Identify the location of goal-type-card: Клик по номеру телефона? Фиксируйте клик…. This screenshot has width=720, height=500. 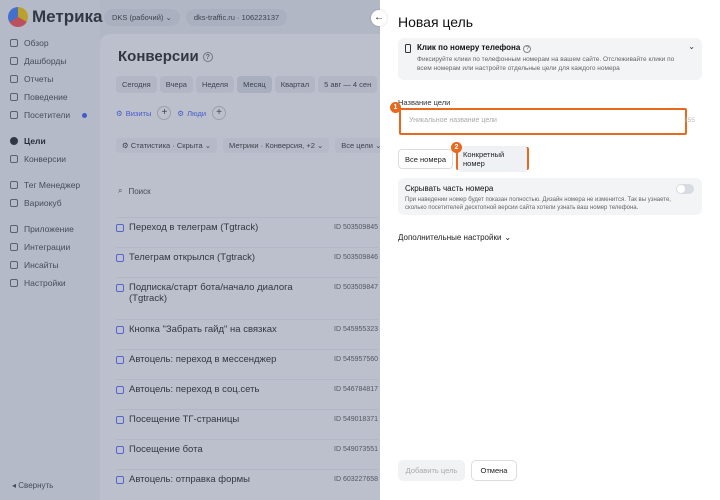
(550, 59).